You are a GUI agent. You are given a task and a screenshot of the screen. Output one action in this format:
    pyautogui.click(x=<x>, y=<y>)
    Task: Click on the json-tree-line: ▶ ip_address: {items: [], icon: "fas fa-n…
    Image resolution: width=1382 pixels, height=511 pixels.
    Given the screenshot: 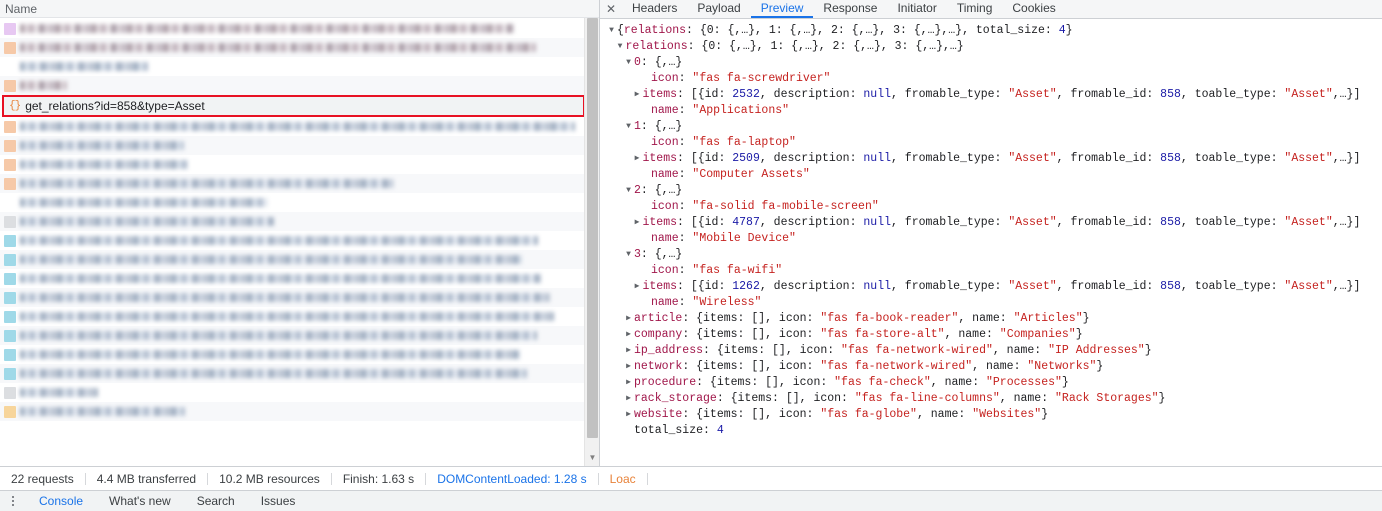 What is the action you would take?
    pyautogui.click(x=994, y=351)
    